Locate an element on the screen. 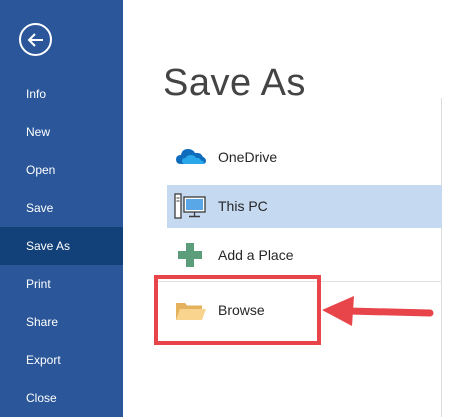 Image resolution: width=466 pixels, height=417 pixels. sidebar-item-new: New is located at coordinates (61, 132).